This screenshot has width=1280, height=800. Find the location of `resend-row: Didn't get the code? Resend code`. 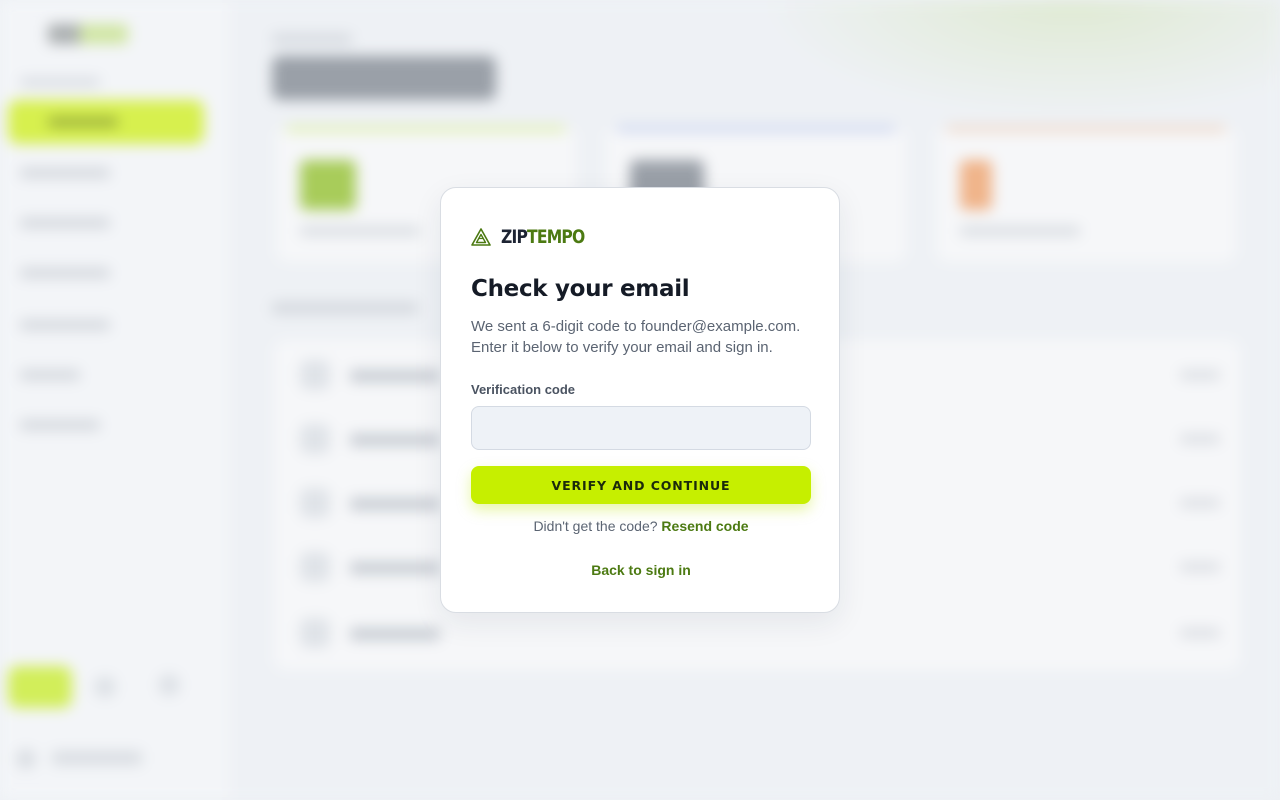

resend-row: Didn't get the code? Resend code is located at coordinates (641, 526).